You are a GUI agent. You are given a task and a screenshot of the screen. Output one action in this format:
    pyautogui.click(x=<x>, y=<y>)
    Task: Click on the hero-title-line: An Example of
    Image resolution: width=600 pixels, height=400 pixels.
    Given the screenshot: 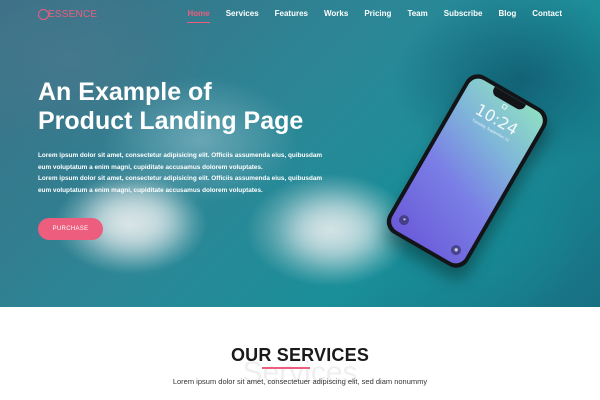 What is the action you would take?
    pyautogui.click(x=125, y=92)
    